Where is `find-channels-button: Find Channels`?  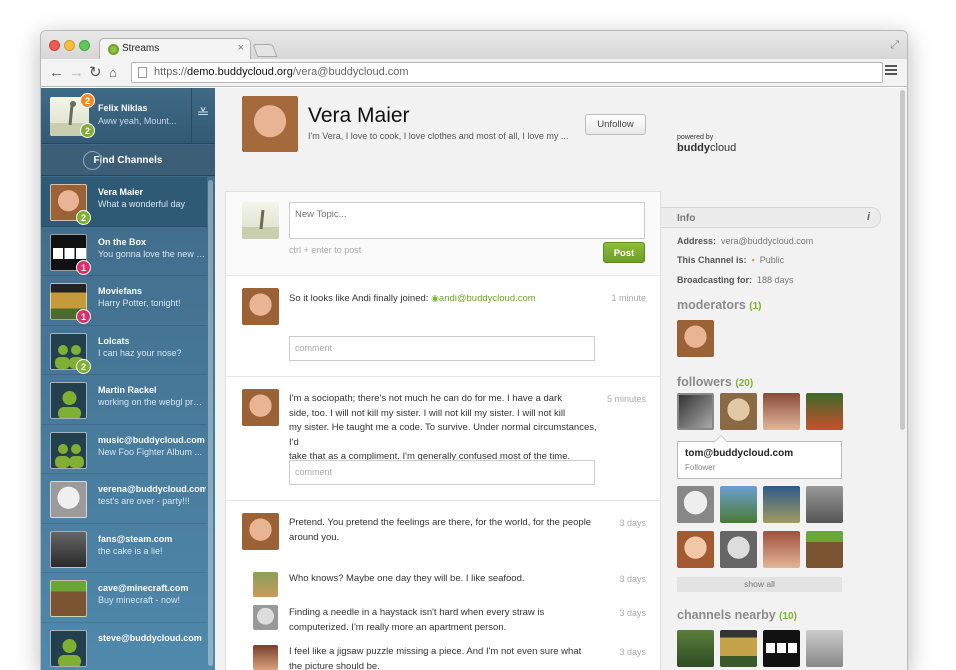 find-channels-button: Find Channels is located at coordinates (128, 160).